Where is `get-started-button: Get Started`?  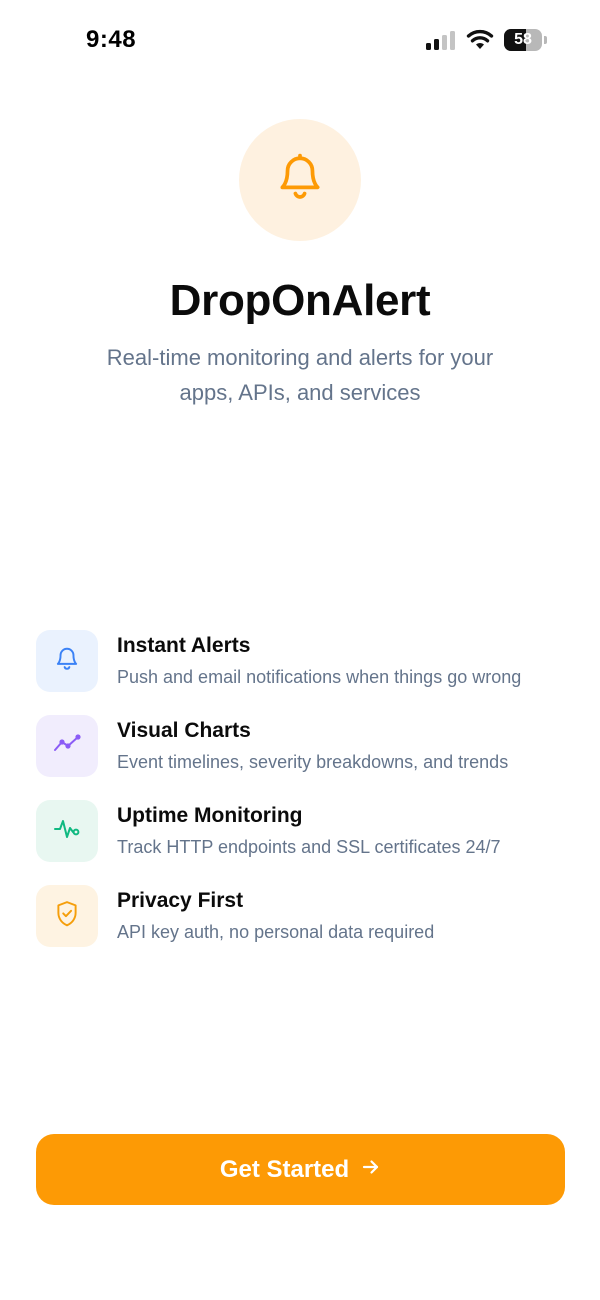
get-started-button: Get Started is located at coordinates (300, 1169).